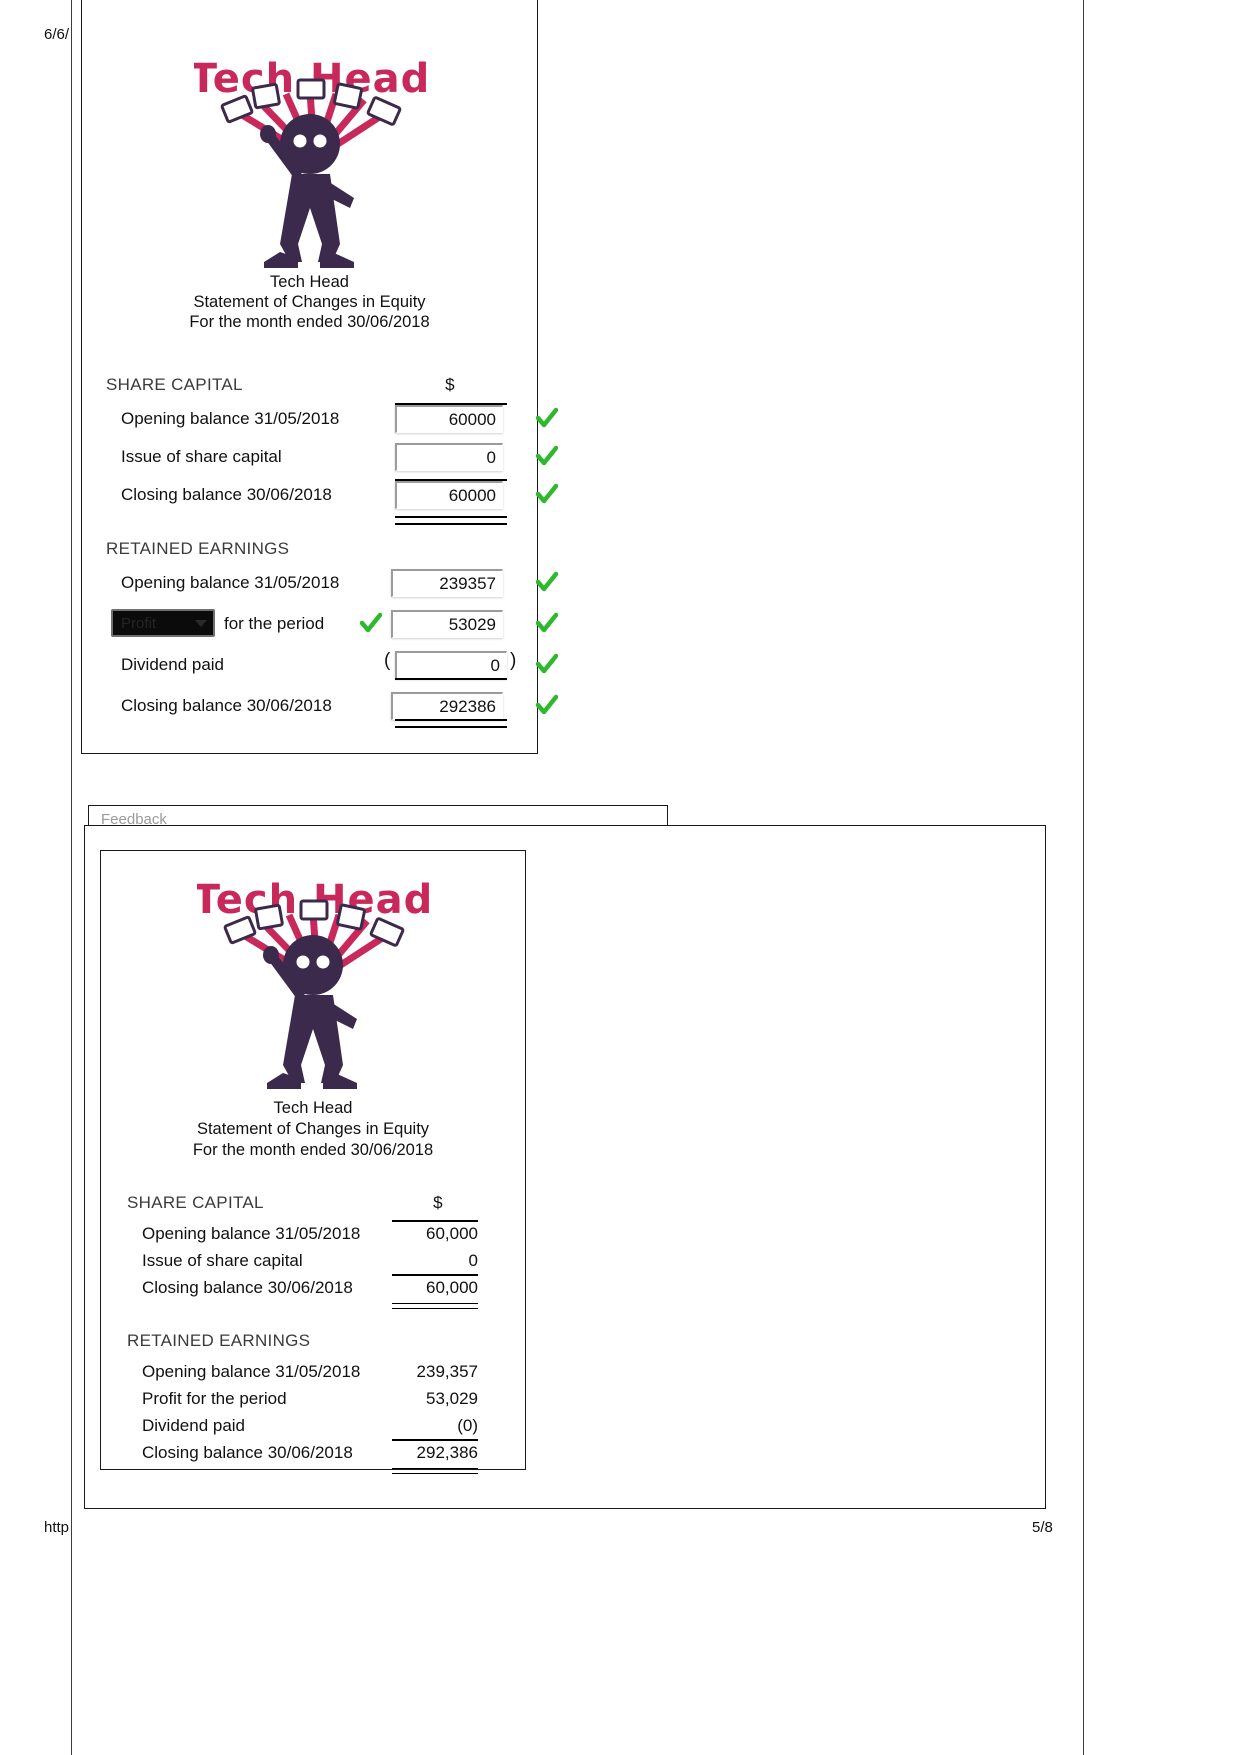 This screenshot has height=1755, width=1240. I want to click on solution-row-re-dividend: Dividend paid (0), so click(317, 1426).